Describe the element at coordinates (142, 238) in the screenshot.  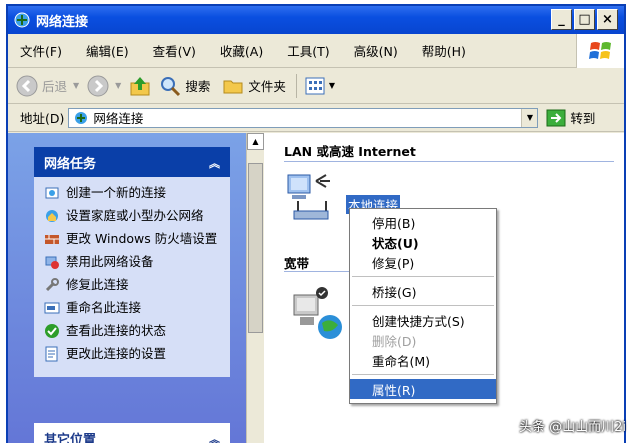
I see `task-label: 更改 Windows 防火墙设置` at that location.